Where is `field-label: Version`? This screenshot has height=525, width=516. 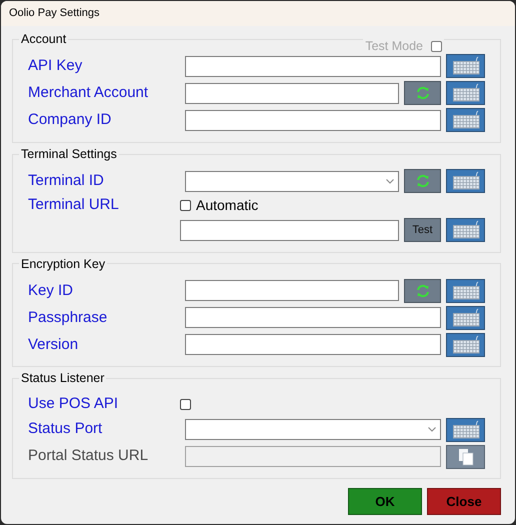
field-label: Version is located at coordinates (54, 344).